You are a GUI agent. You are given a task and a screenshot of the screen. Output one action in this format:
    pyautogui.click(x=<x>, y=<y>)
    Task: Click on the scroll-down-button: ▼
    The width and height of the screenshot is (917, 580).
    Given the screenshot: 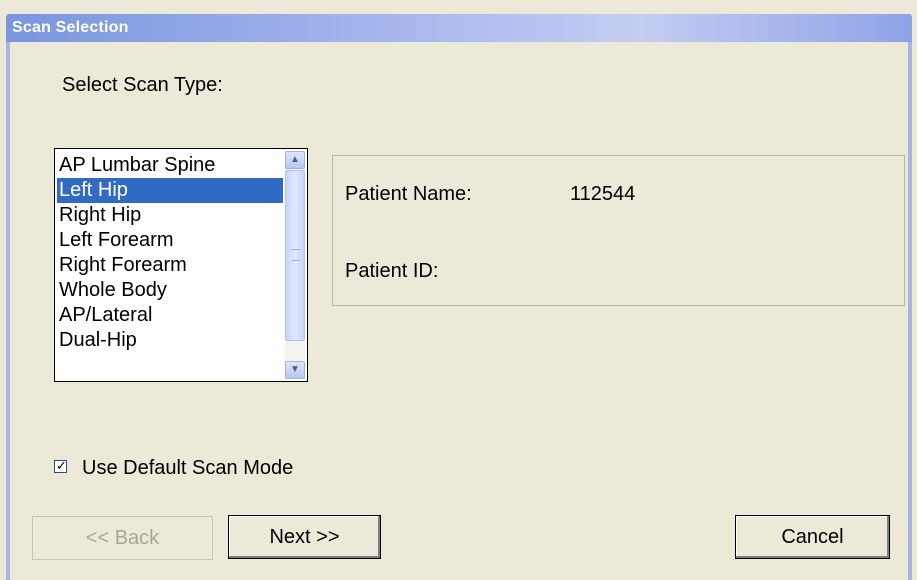 What is the action you would take?
    pyautogui.click(x=295, y=370)
    